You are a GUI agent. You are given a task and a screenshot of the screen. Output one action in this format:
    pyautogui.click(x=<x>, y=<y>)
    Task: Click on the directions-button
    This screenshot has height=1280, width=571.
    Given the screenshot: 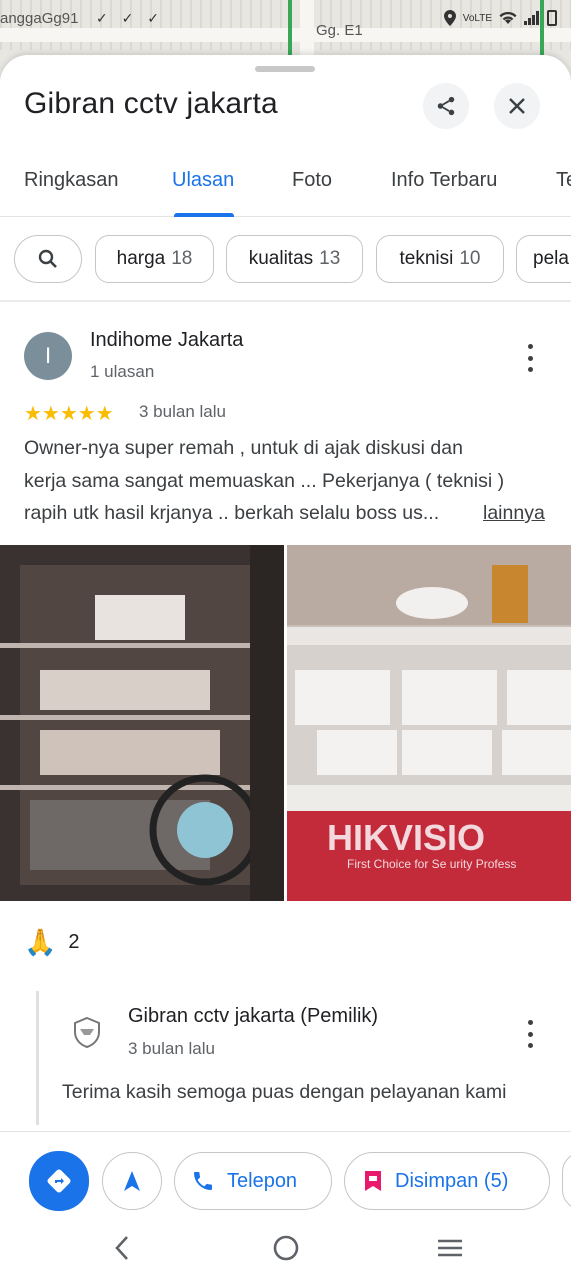 What is the action you would take?
    pyautogui.click(x=59, y=1181)
    